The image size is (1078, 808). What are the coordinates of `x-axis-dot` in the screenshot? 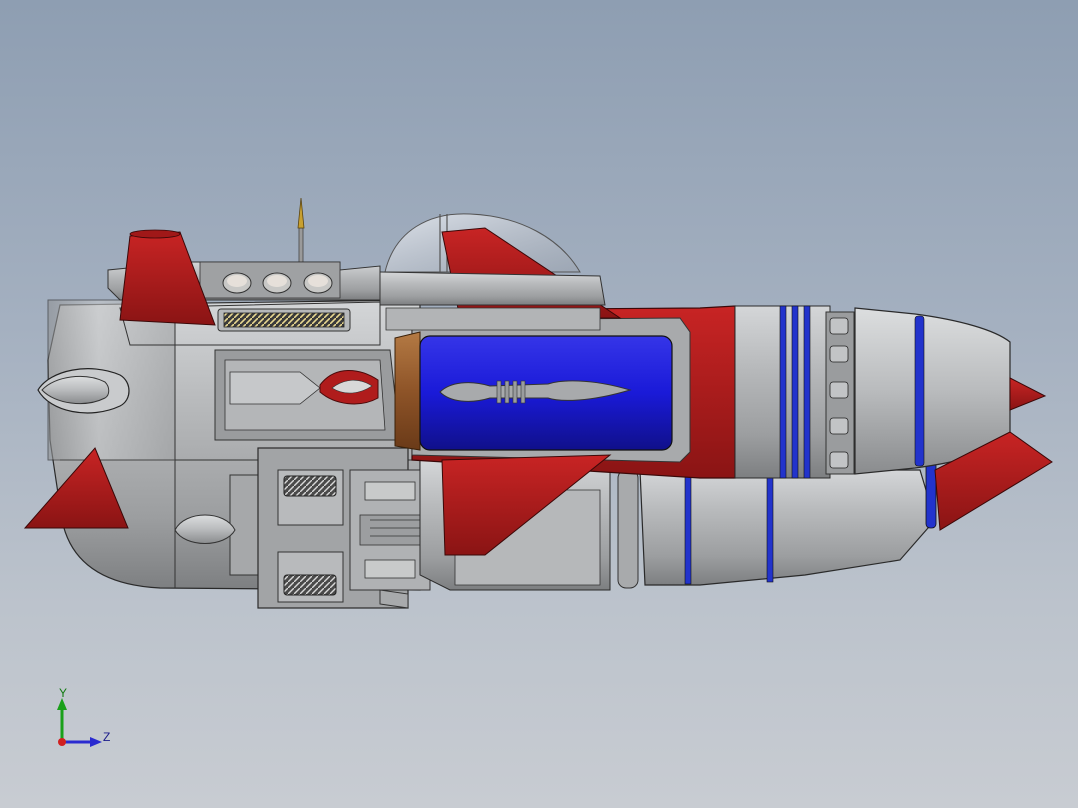 It's located at (62, 742).